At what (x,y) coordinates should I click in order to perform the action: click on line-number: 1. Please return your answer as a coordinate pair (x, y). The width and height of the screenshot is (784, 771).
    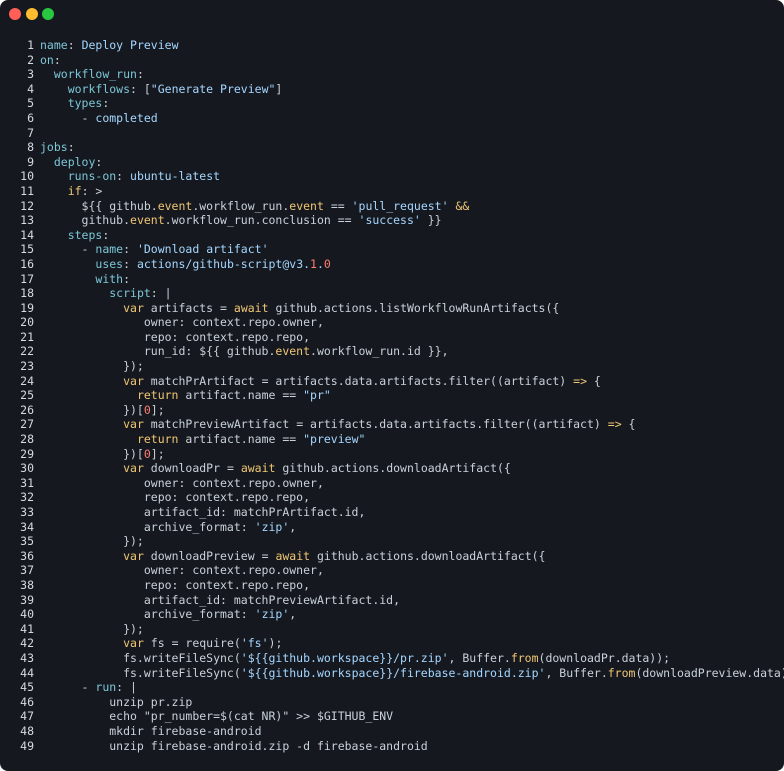
    Looking at the image, I should click on (30, 45).